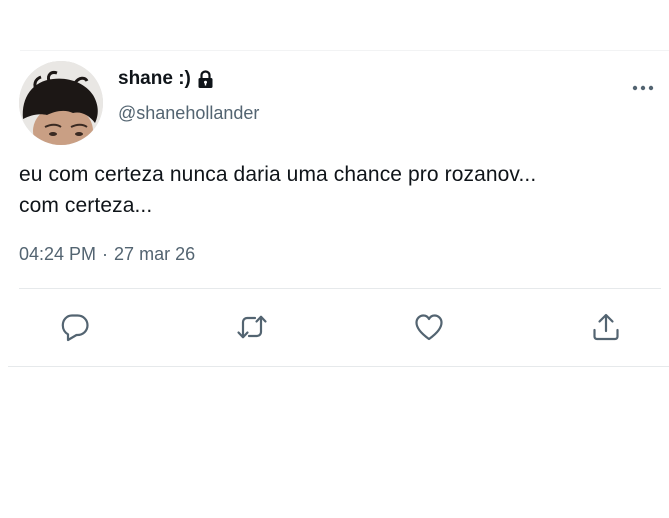 The image size is (669, 518). I want to click on share-button, so click(606, 327).